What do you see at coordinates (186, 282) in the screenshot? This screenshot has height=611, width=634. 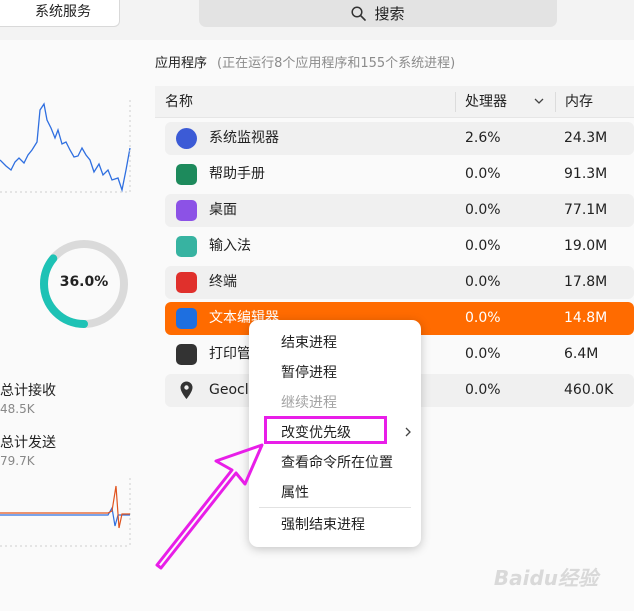 I see `terminal-icon` at bounding box center [186, 282].